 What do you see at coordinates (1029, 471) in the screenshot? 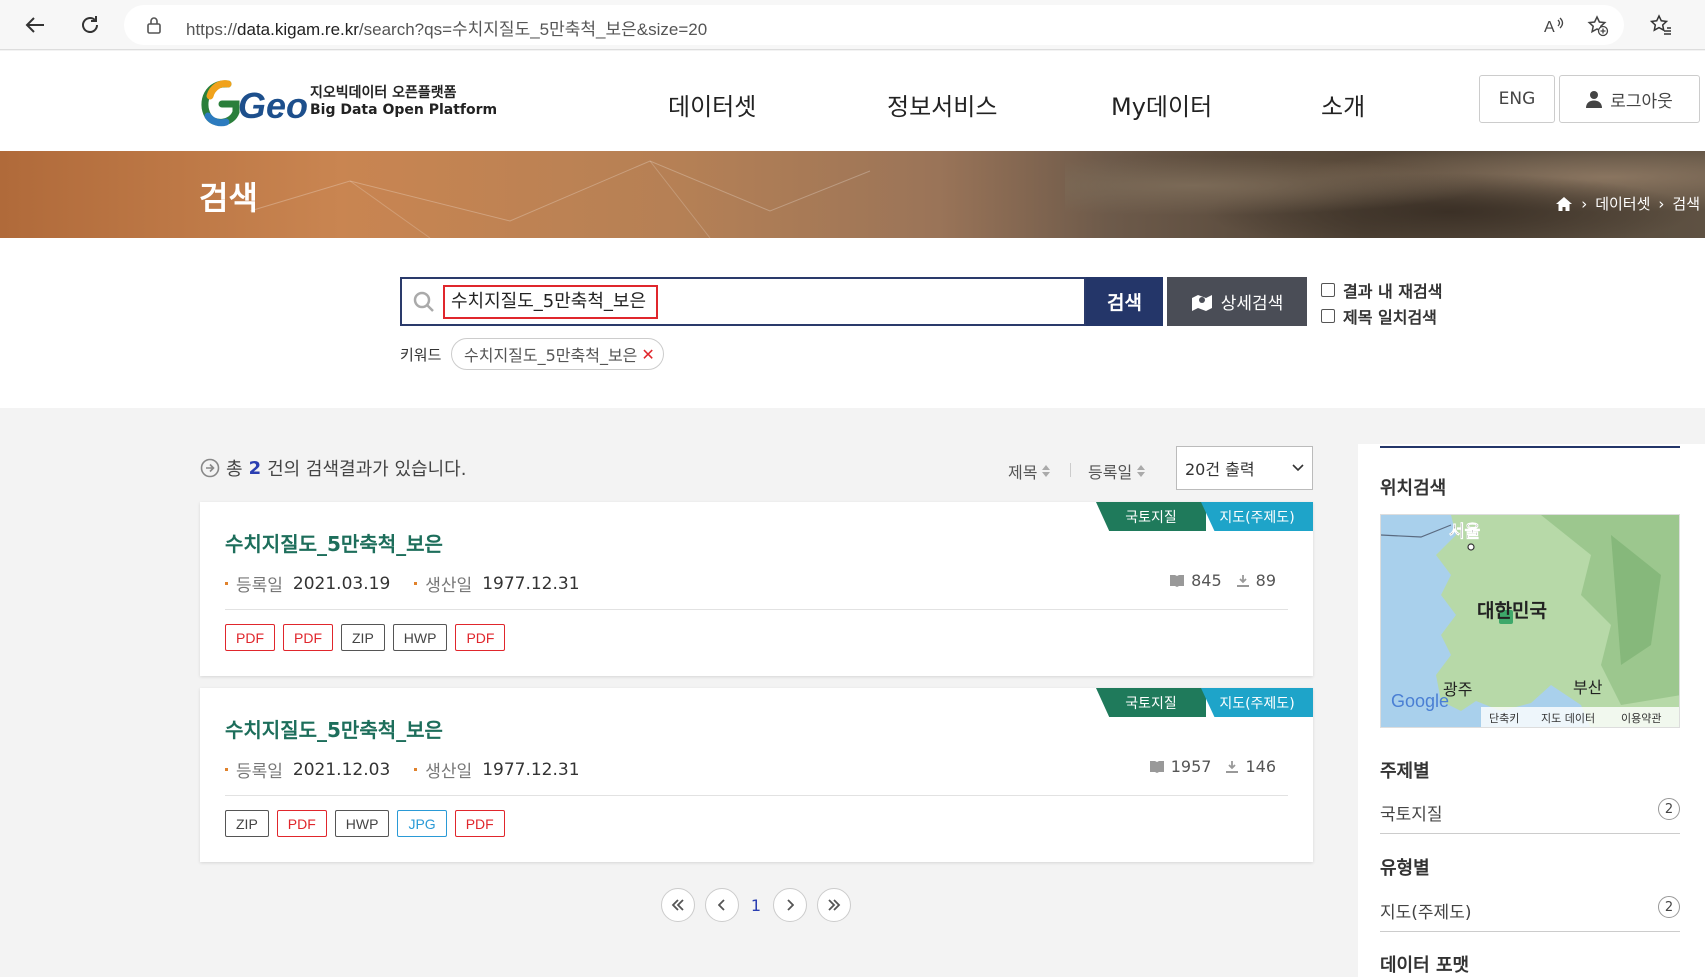
I see `sort-by-title: 제목` at bounding box center [1029, 471].